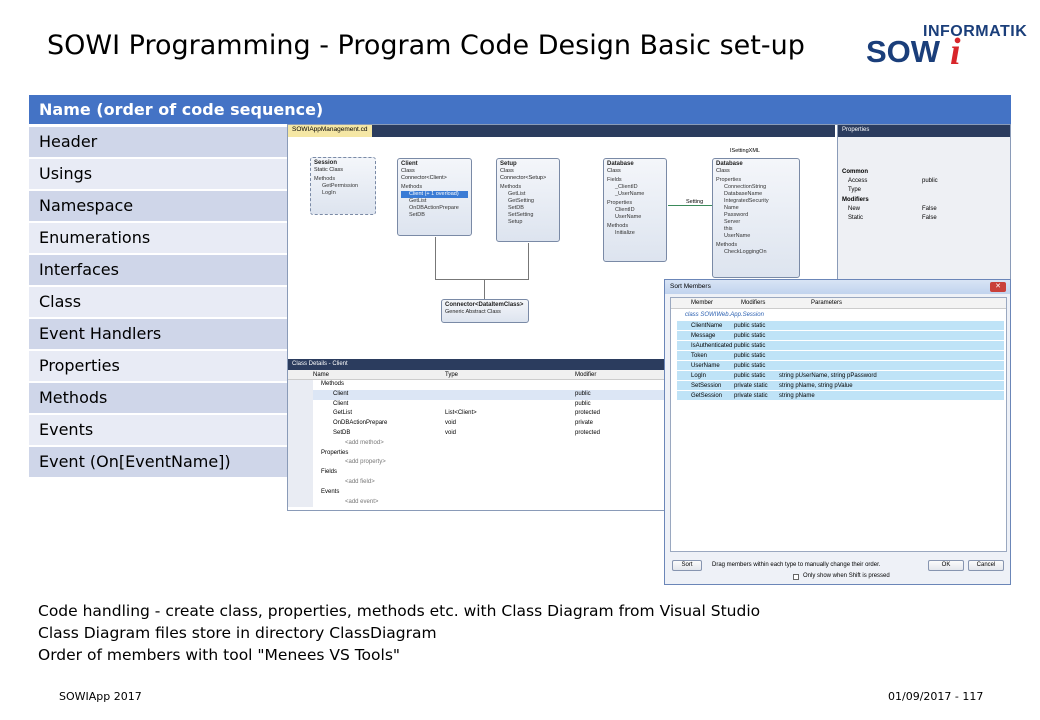 The width and height of the screenshot is (1040, 720). I want to click on class-kind: Static Class, so click(329, 170).